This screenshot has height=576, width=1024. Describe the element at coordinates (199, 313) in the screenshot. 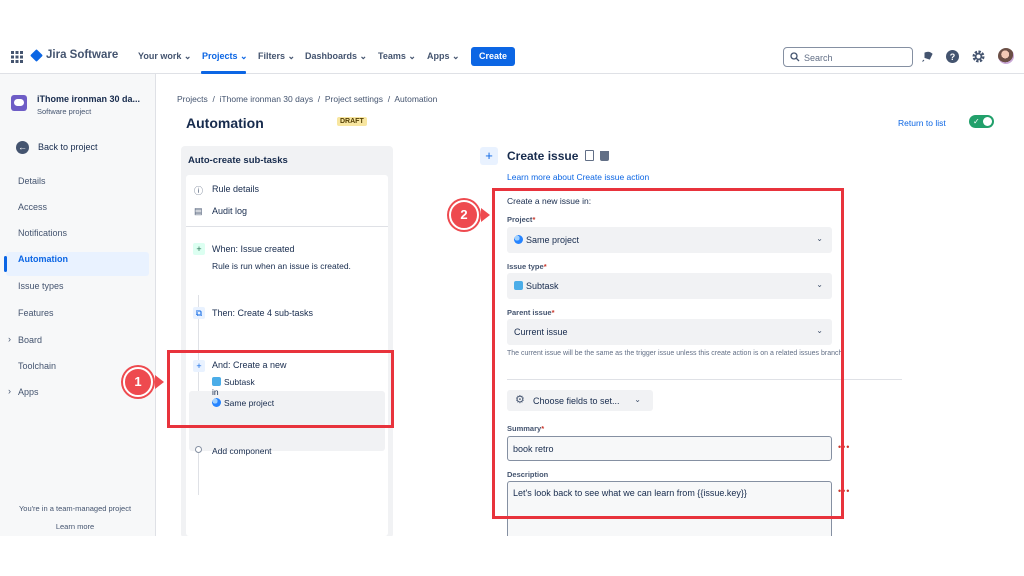

I see `action-copy-icon: ⧉` at that location.